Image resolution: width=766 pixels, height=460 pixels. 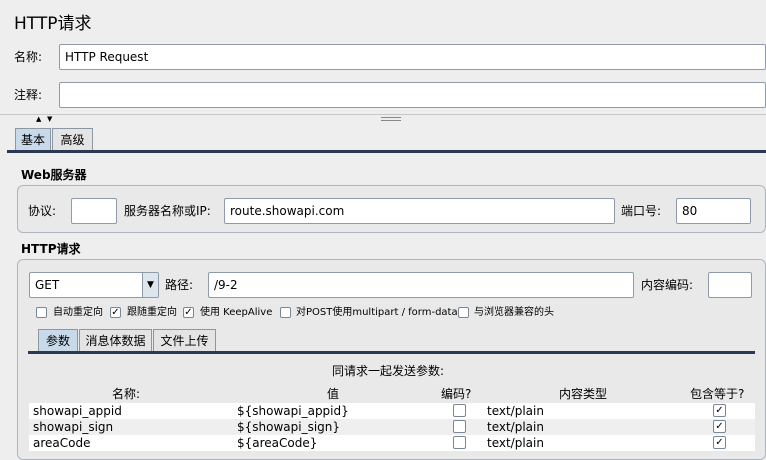 What do you see at coordinates (514, 312) in the screenshot?
I see `browser-headers-label: 与浏览器兼容的头` at bounding box center [514, 312].